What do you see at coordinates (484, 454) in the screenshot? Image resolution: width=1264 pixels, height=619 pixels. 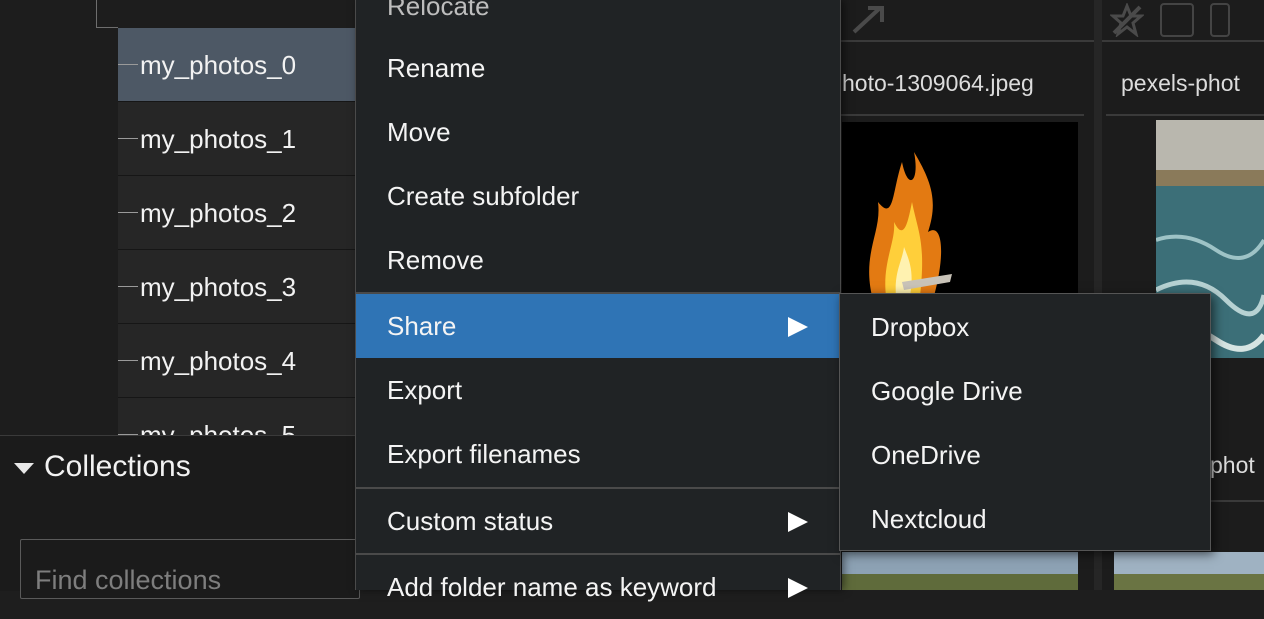 I see `menu-item-label: Export filenames` at bounding box center [484, 454].